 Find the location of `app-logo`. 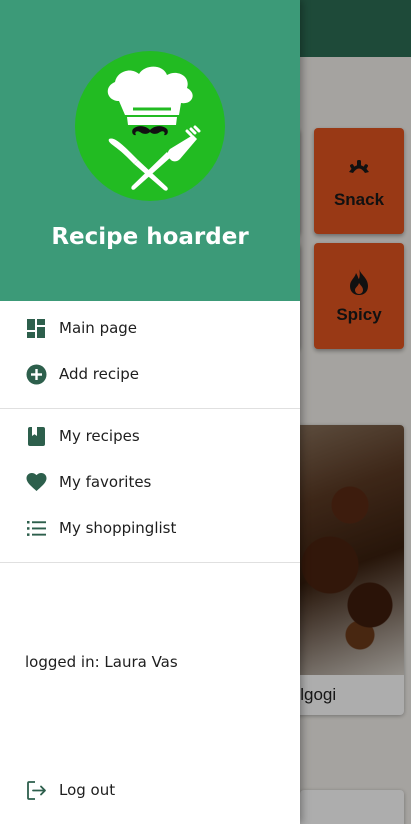

app-logo is located at coordinates (150, 126).